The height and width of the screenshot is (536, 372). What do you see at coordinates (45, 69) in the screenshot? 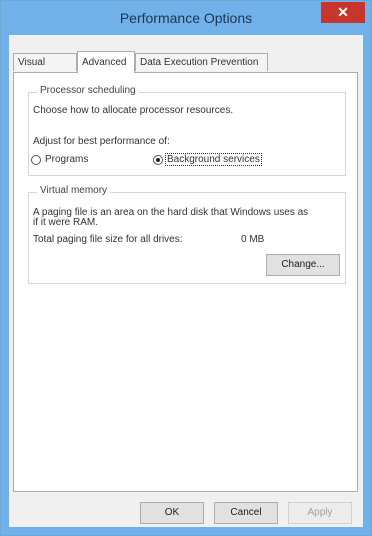
I see `tab-visual-effects: Visual Effects` at bounding box center [45, 69].